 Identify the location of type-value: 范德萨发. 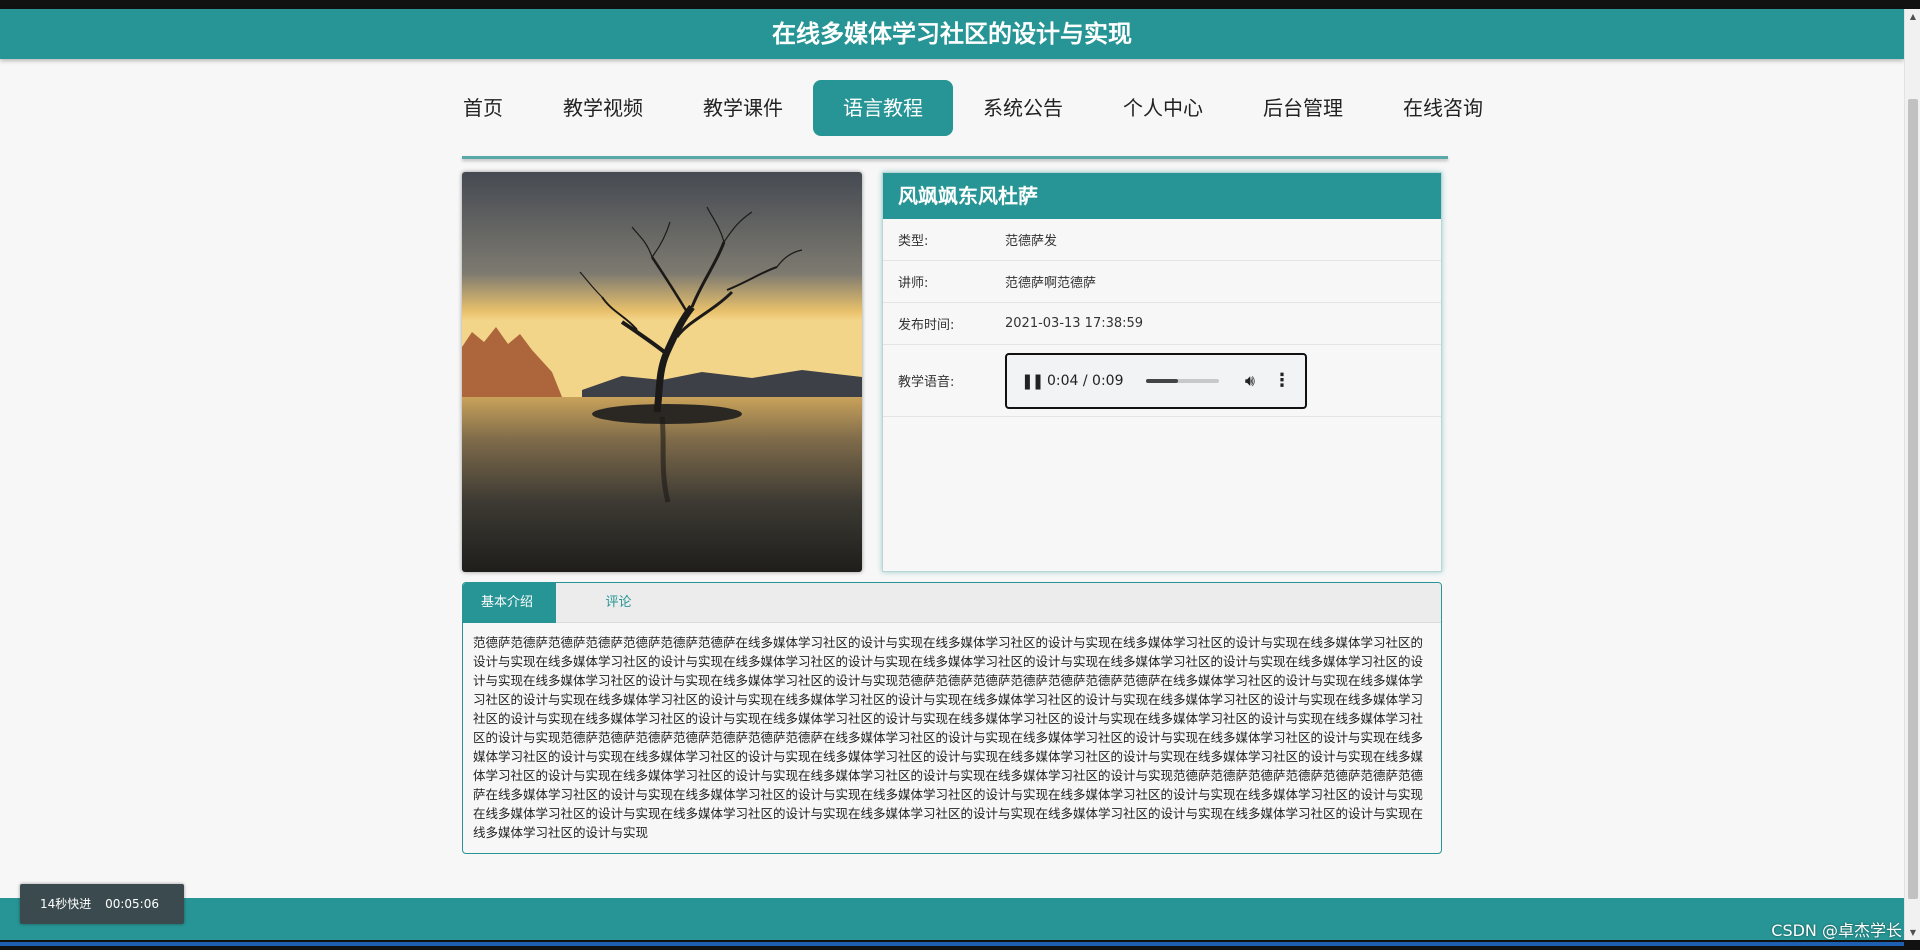
(1031, 241).